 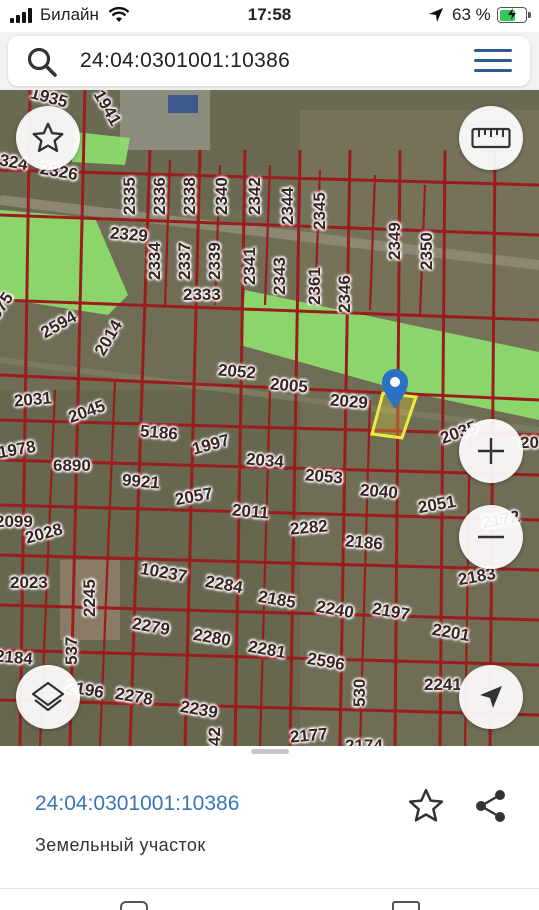 I want to click on parcel-label: 2186, so click(x=363, y=542).